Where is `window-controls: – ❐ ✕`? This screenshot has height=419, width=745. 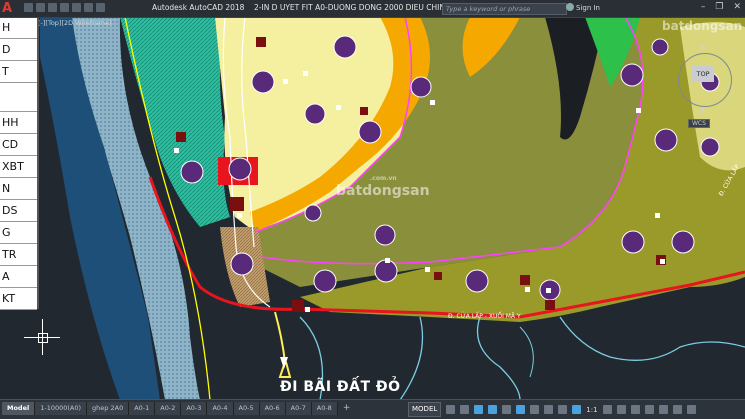 window-controls: – ❐ ✕ is located at coordinates (721, 7).